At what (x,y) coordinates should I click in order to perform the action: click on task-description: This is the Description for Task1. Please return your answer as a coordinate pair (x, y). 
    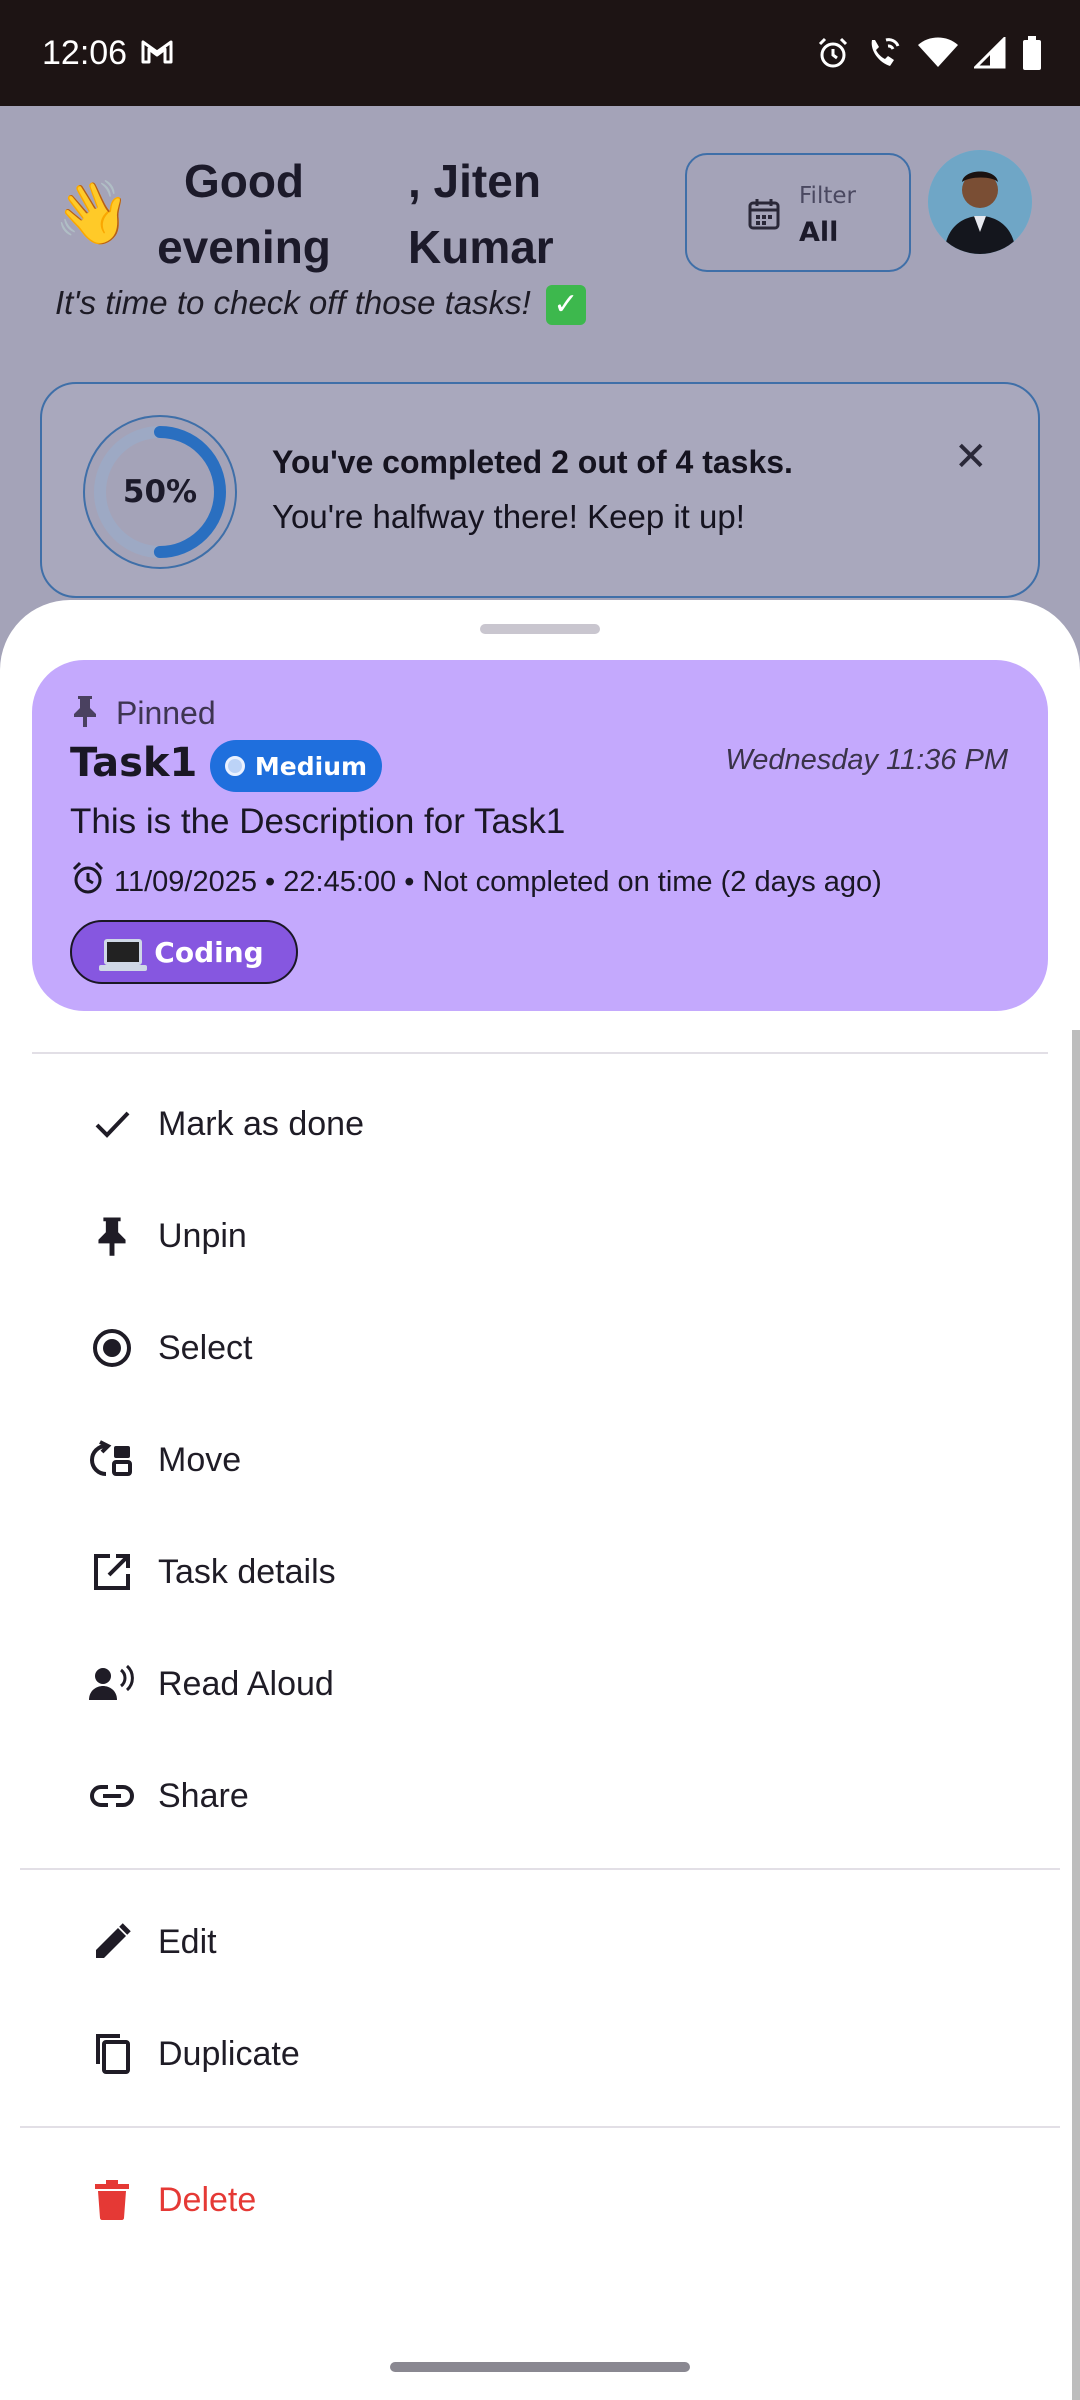
    Looking at the image, I should click on (318, 821).